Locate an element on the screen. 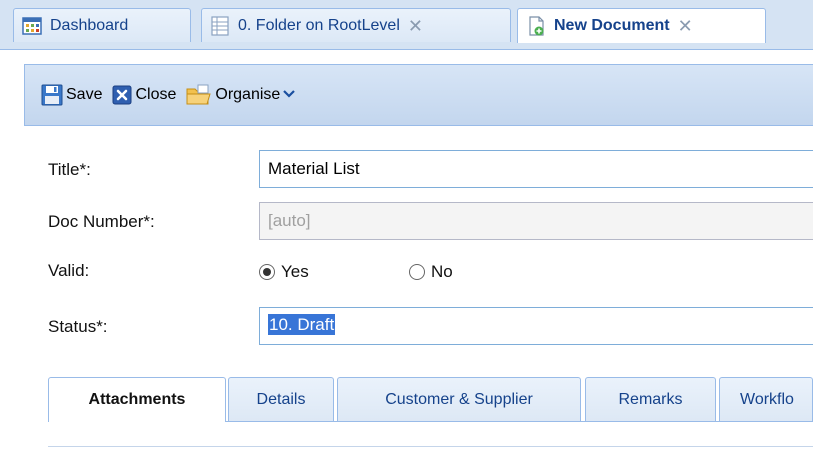  valid-yes-radio: Yes is located at coordinates (284, 272).